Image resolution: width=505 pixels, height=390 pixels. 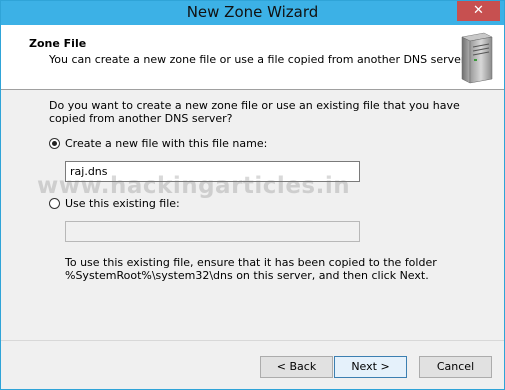 What do you see at coordinates (58, 43) in the screenshot?
I see `page-title: Zone File` at bounding box center [58, 43].